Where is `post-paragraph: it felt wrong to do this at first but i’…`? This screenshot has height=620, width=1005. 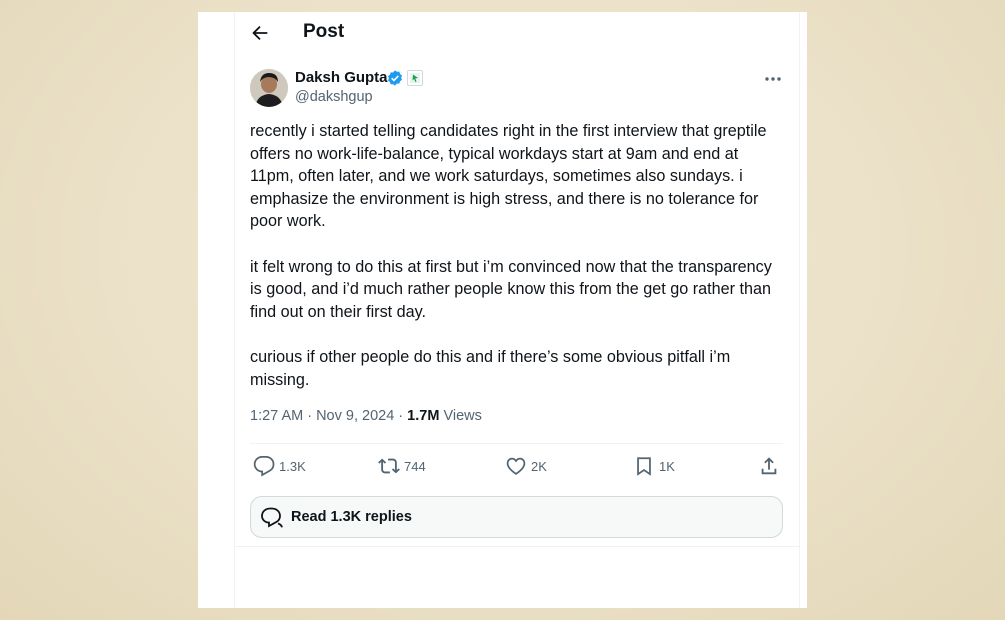 post-paragraph: it felt wrong to do this at first but i’… is located at coordinates (511, 289).